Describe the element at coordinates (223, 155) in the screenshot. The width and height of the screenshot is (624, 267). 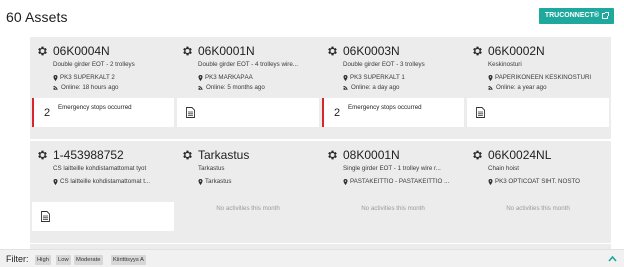
I see `asset-title: Tarkastus` at that location.